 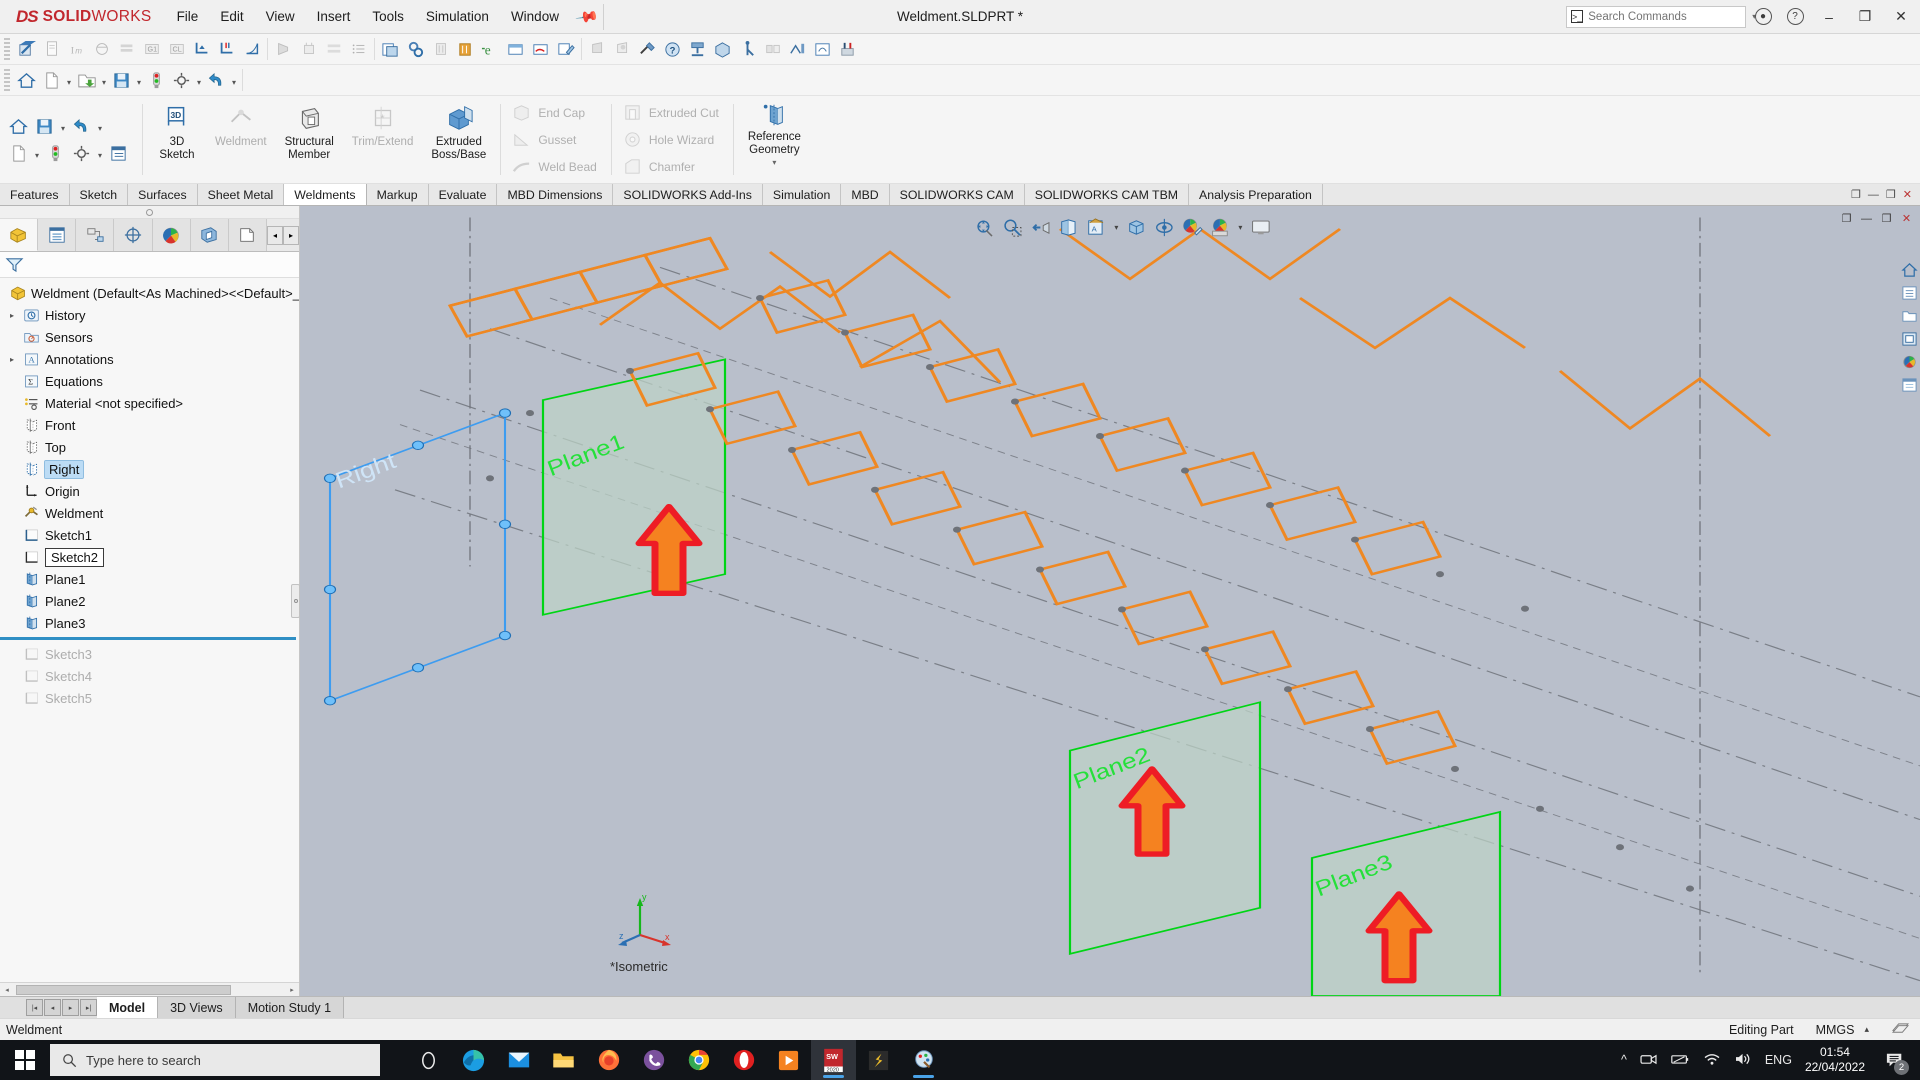 What do you see at coordinates (622, 49) in the screenshot?
I see `face-curvature-icon` at bounding box center [622, 49].